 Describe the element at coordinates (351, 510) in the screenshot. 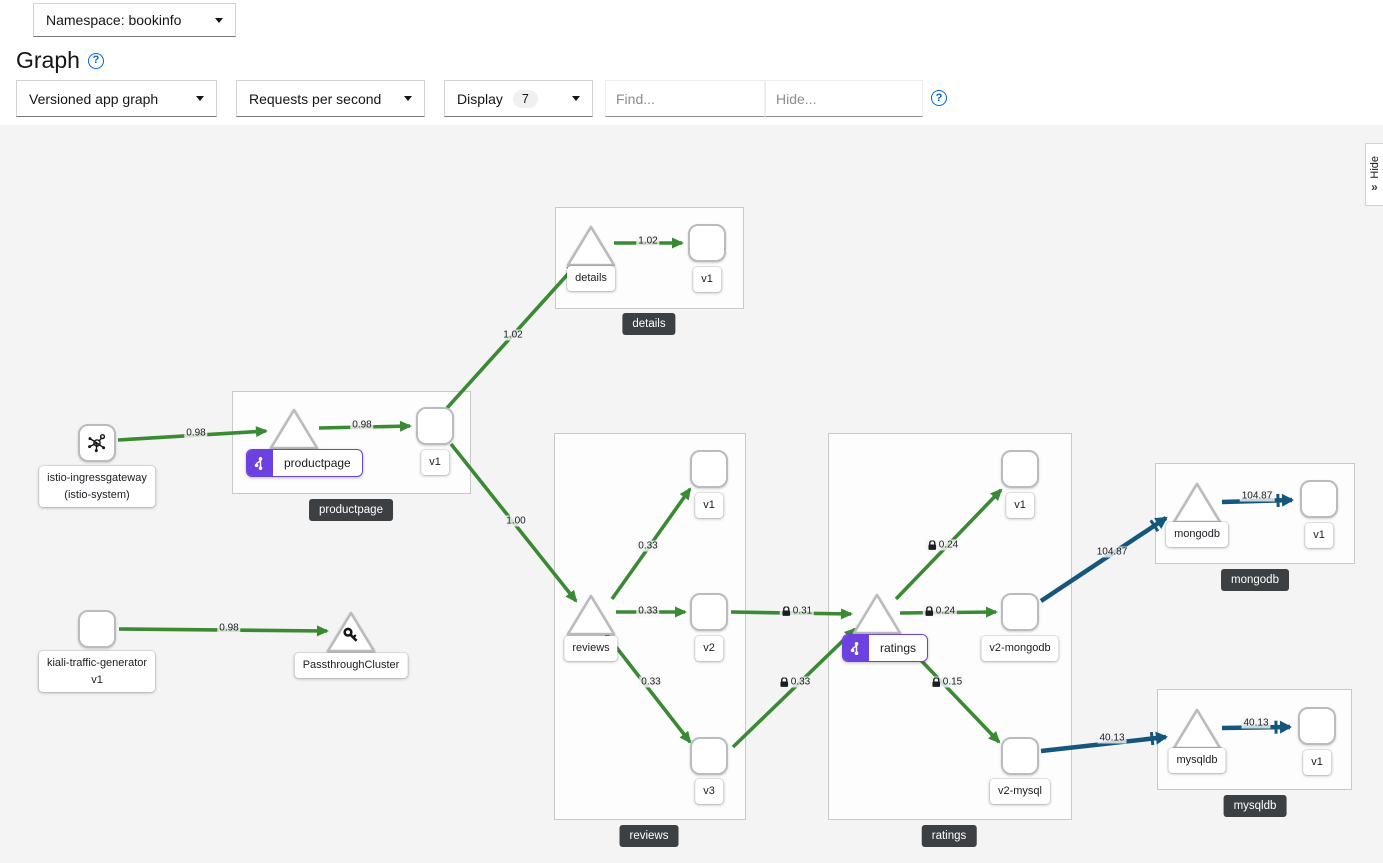

I see `group-tooltip-label: productpage` at that location.